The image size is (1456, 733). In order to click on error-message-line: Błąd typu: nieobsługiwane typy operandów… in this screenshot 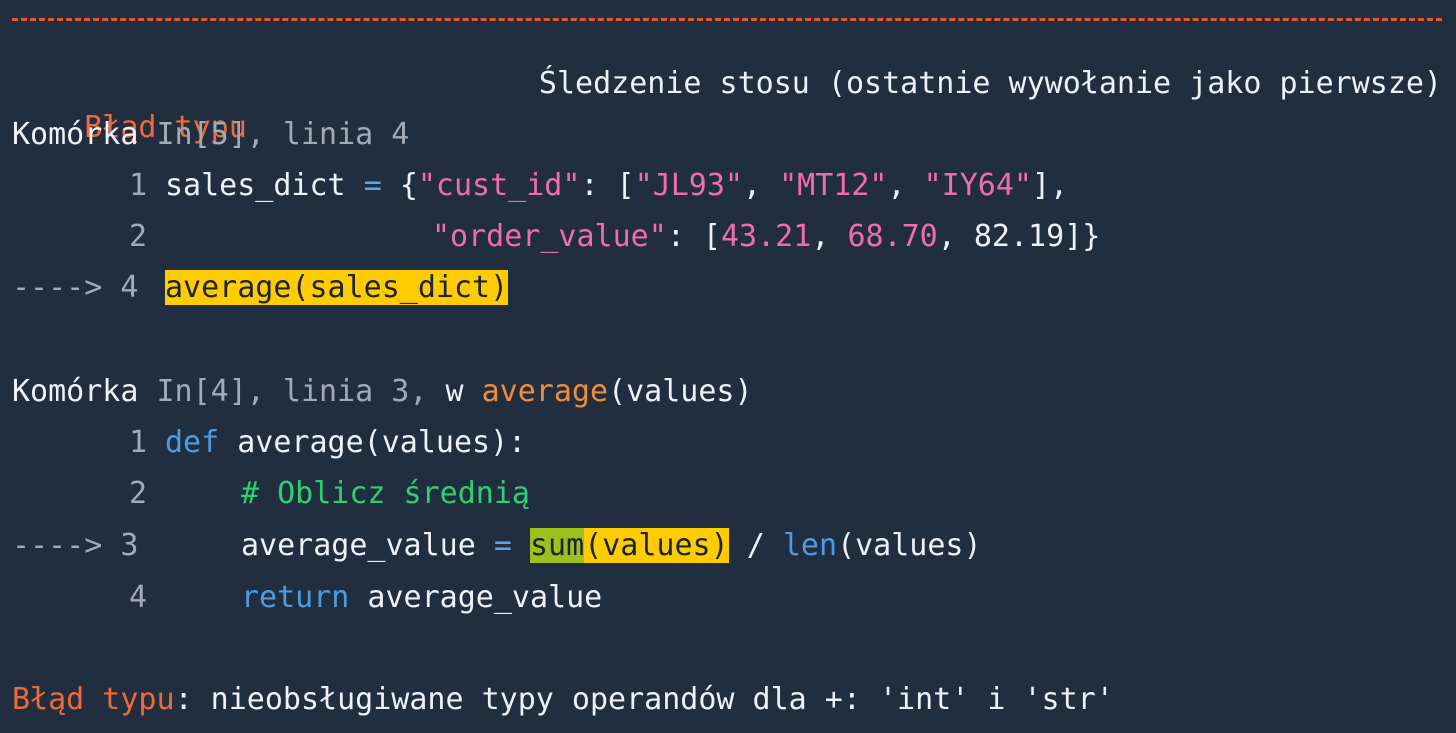, I will do `click(563, 700)`.